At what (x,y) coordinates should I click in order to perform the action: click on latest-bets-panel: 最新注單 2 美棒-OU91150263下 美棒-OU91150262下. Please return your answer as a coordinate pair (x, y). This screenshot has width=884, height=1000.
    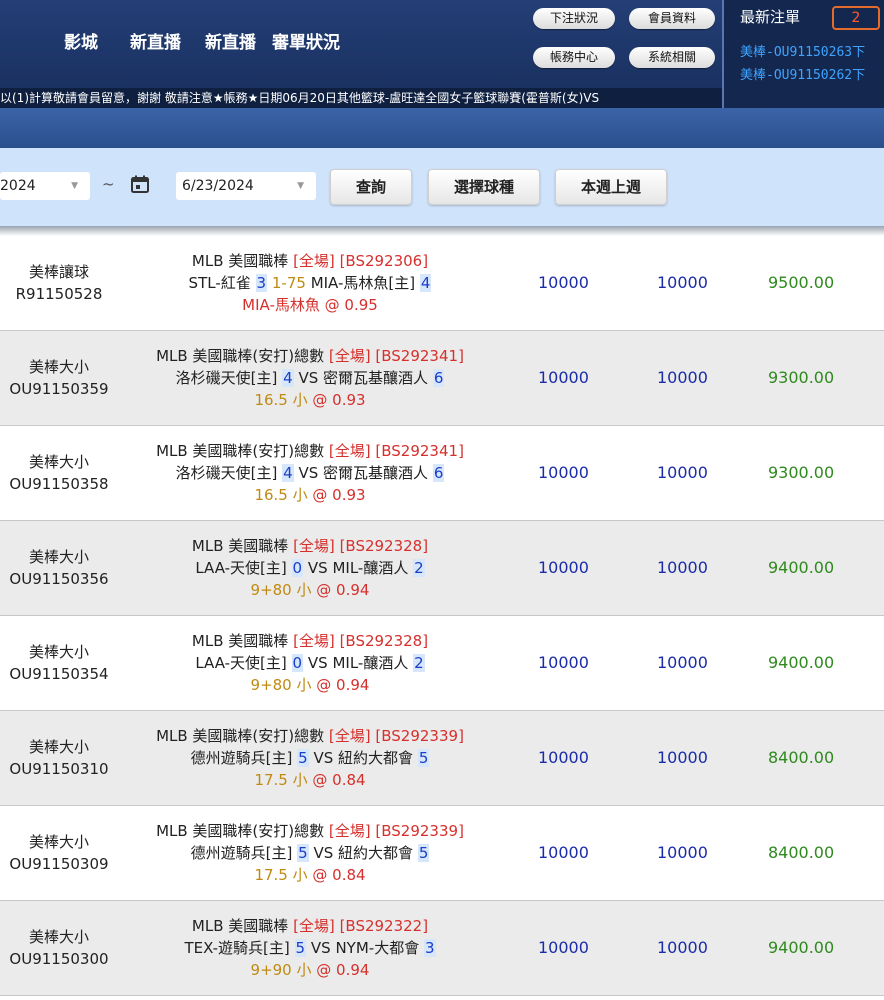
    Looking at the image, I should click on (803, 54).